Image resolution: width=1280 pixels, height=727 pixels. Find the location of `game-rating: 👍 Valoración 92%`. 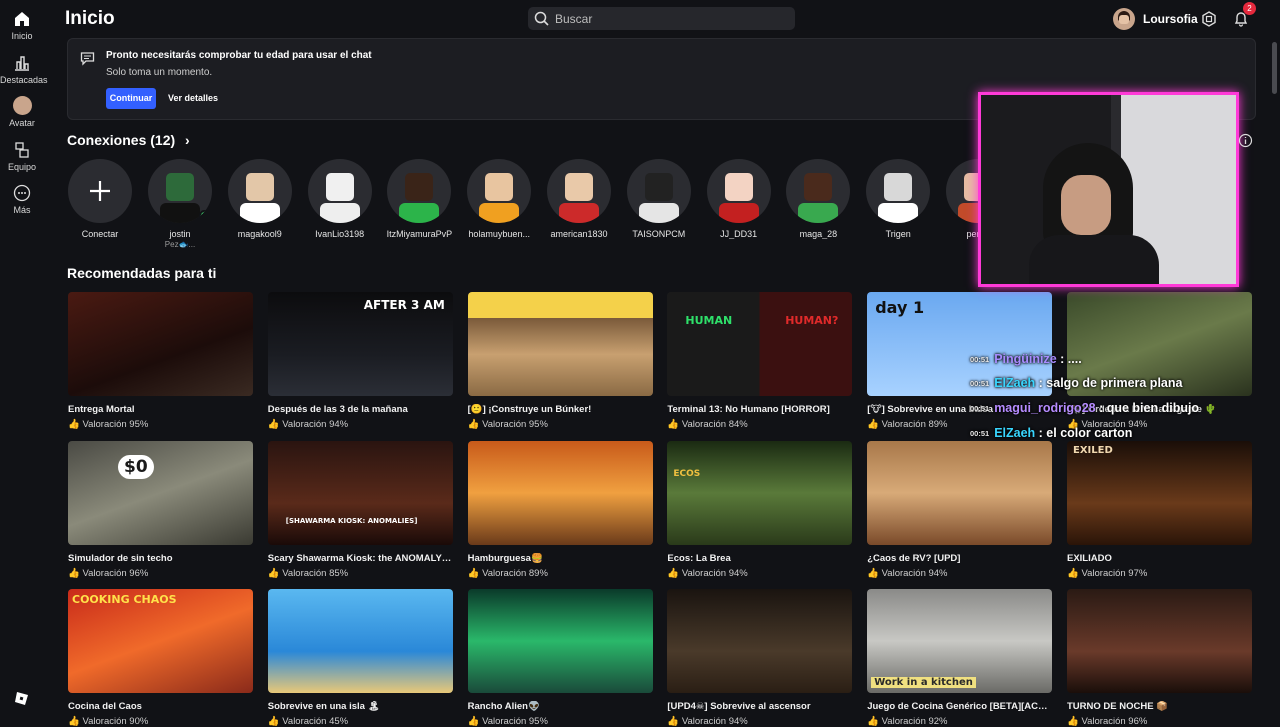

game-rating: 👍 Valoración 92% is located at coordinates (959, 721).